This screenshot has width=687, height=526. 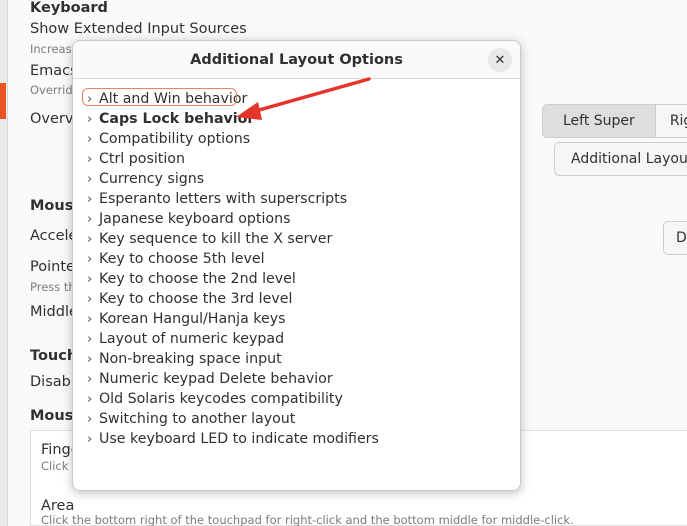 What do you see at coordinates (192, 319) in the screenshot?
I see `layout-option-label: Korean Hangul/Hanja keys` at bounding box center [192, 319].